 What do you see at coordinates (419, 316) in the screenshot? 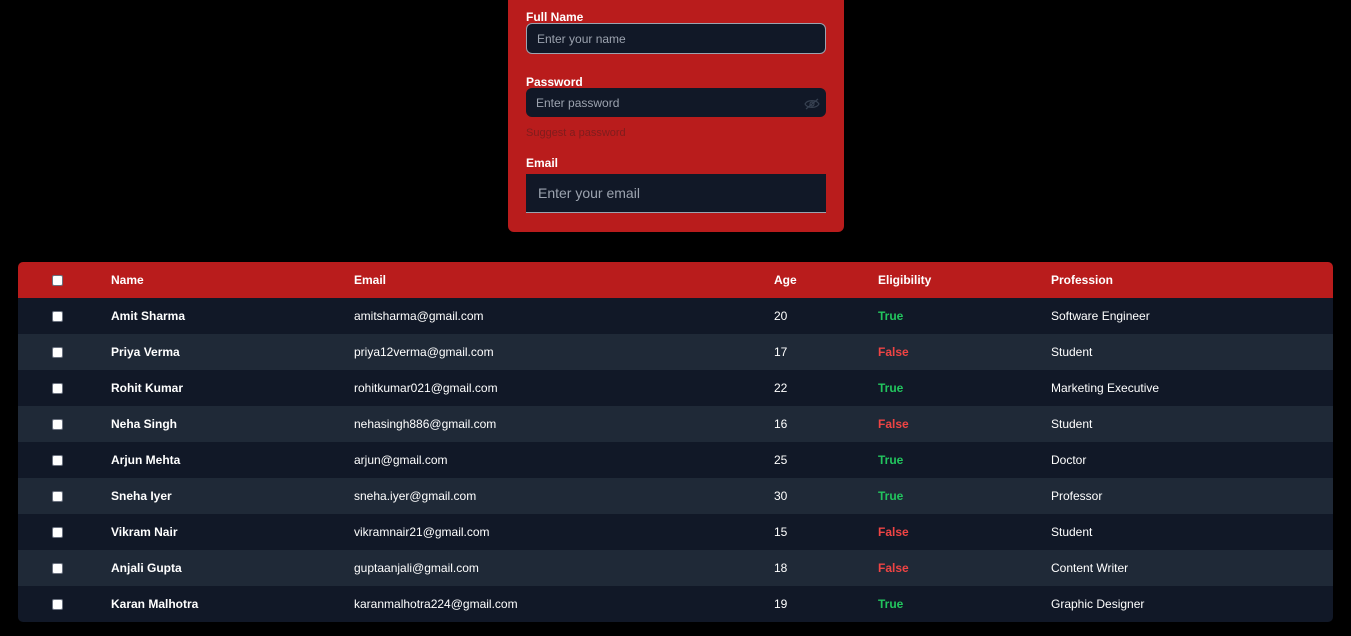
I see `cell-email: amitsharma@gmail.com` at bounding box center [419, 316].